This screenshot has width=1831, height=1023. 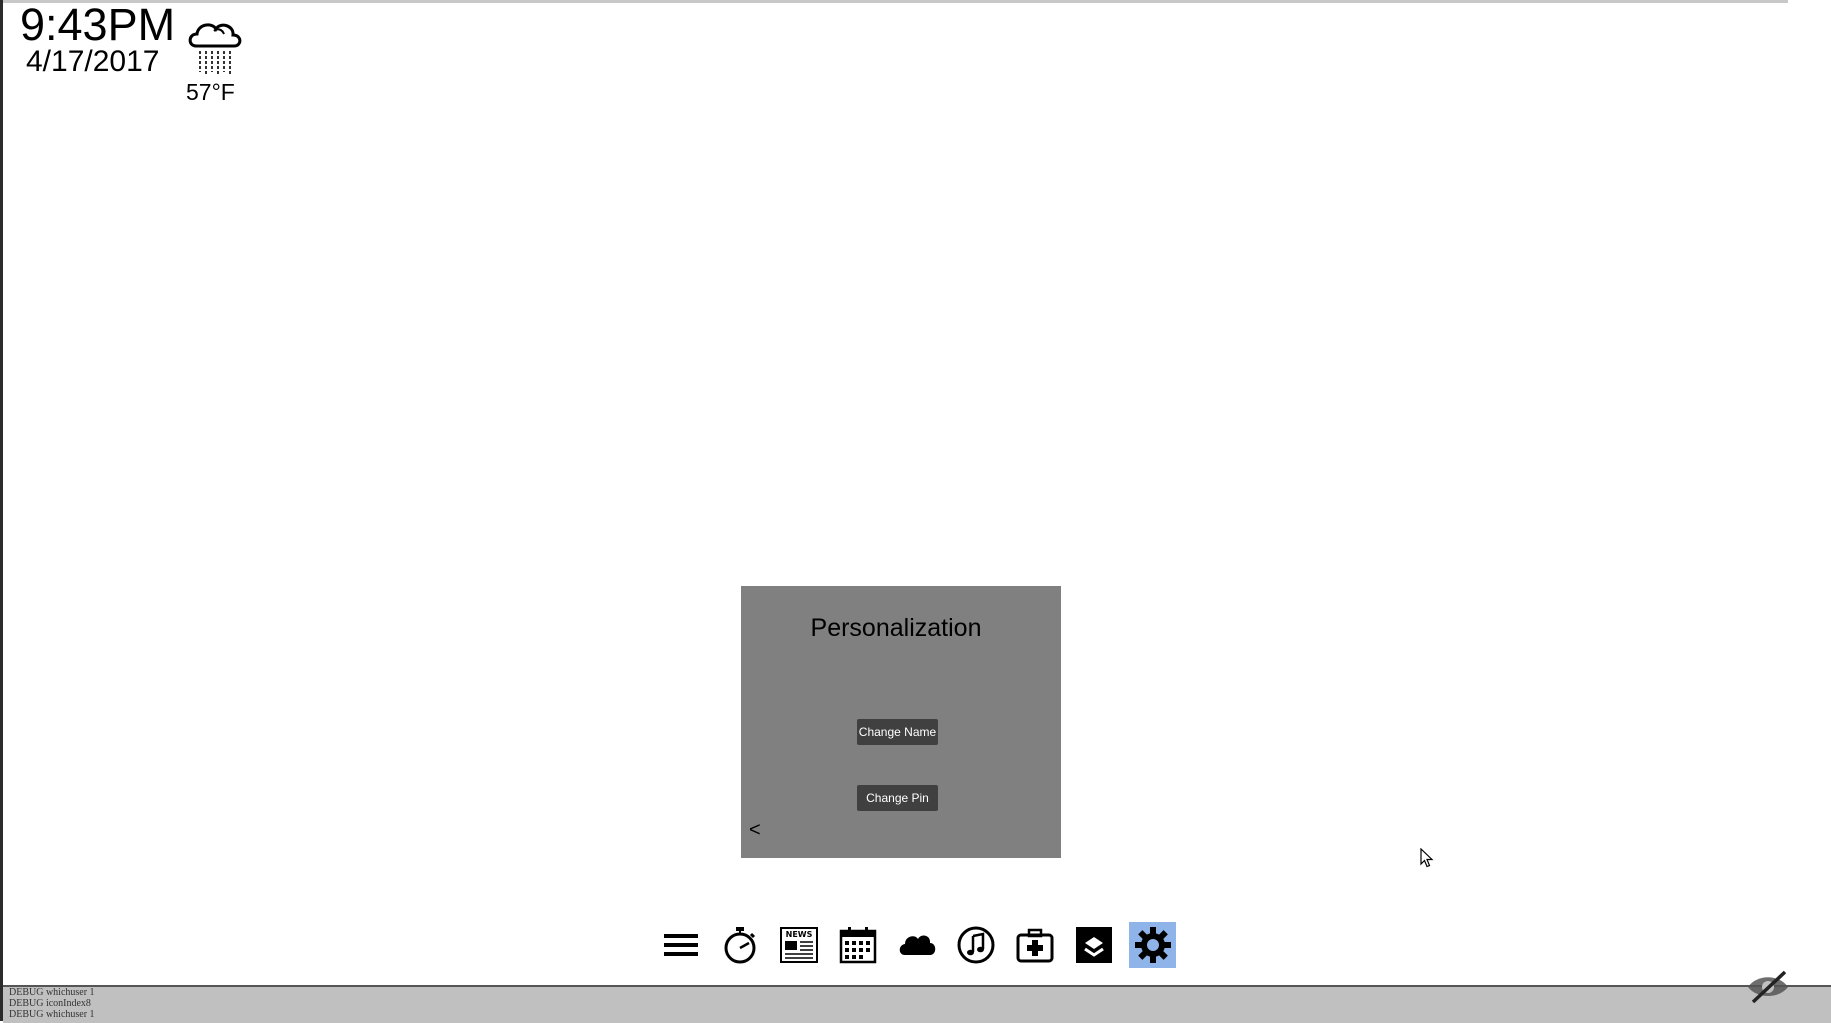 I want to click on menu-button, so click(x=680, y=945).